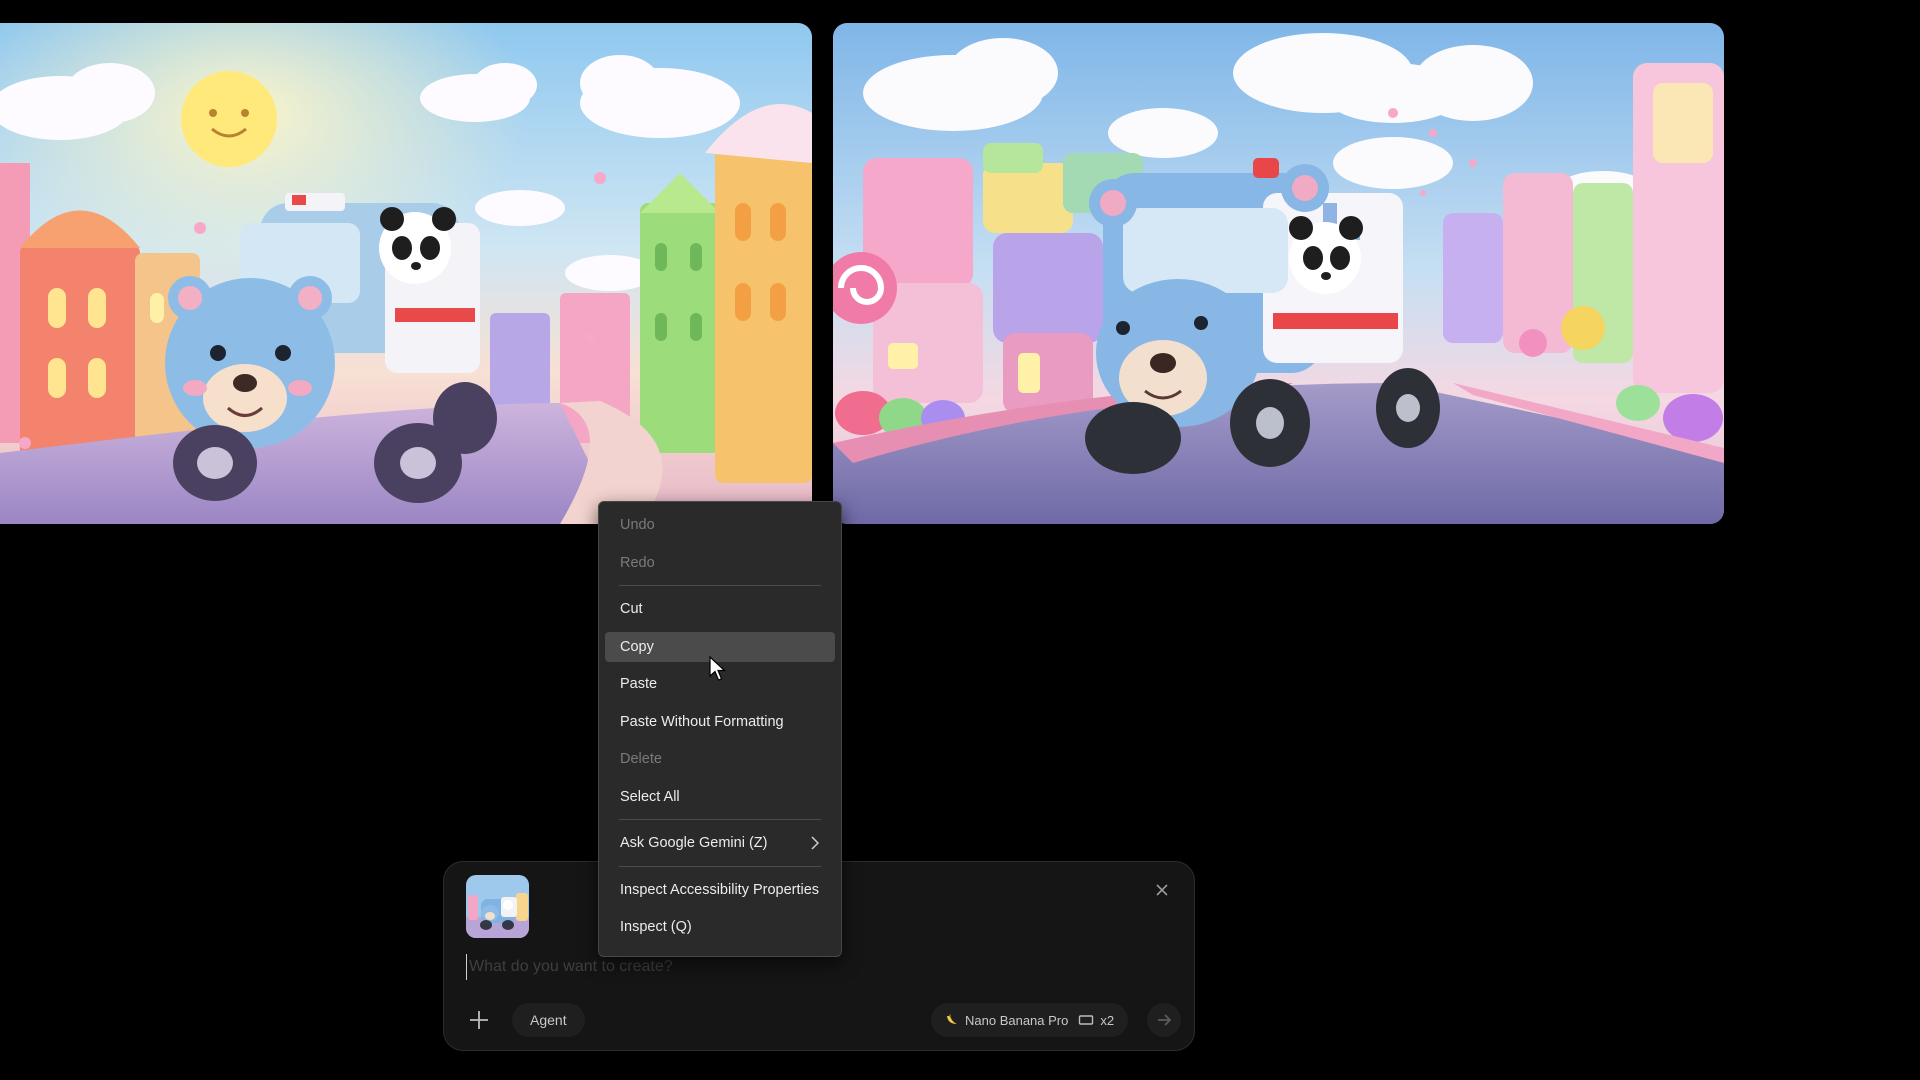 The width and height of the screenshot is (1920, 1080). I want to click on close-icon, so click(1162, 890).